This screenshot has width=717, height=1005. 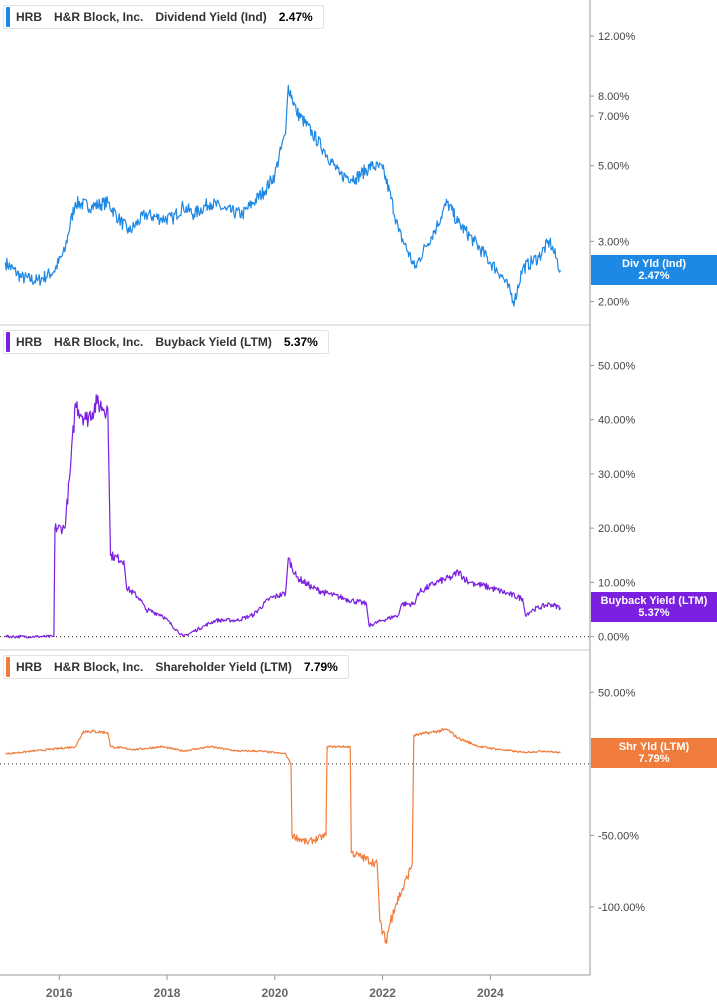 What do you see at coordinates (654, 613) in the screenshot?
I see `badge-value: 5.37%` at bounding box center [654, 613].